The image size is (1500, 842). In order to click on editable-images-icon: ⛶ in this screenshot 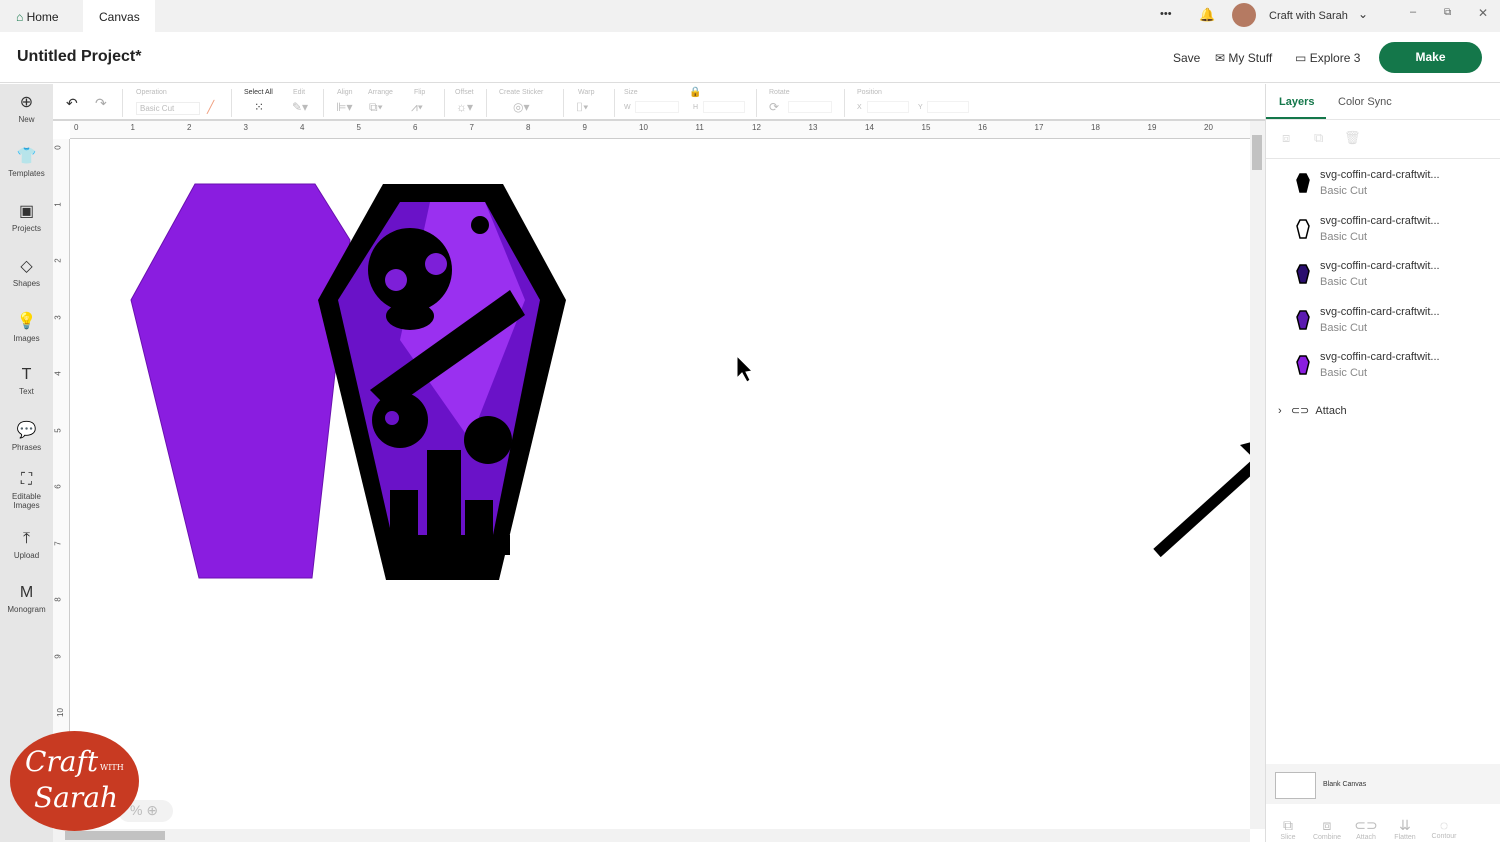, I will do `click(26, 479)`.